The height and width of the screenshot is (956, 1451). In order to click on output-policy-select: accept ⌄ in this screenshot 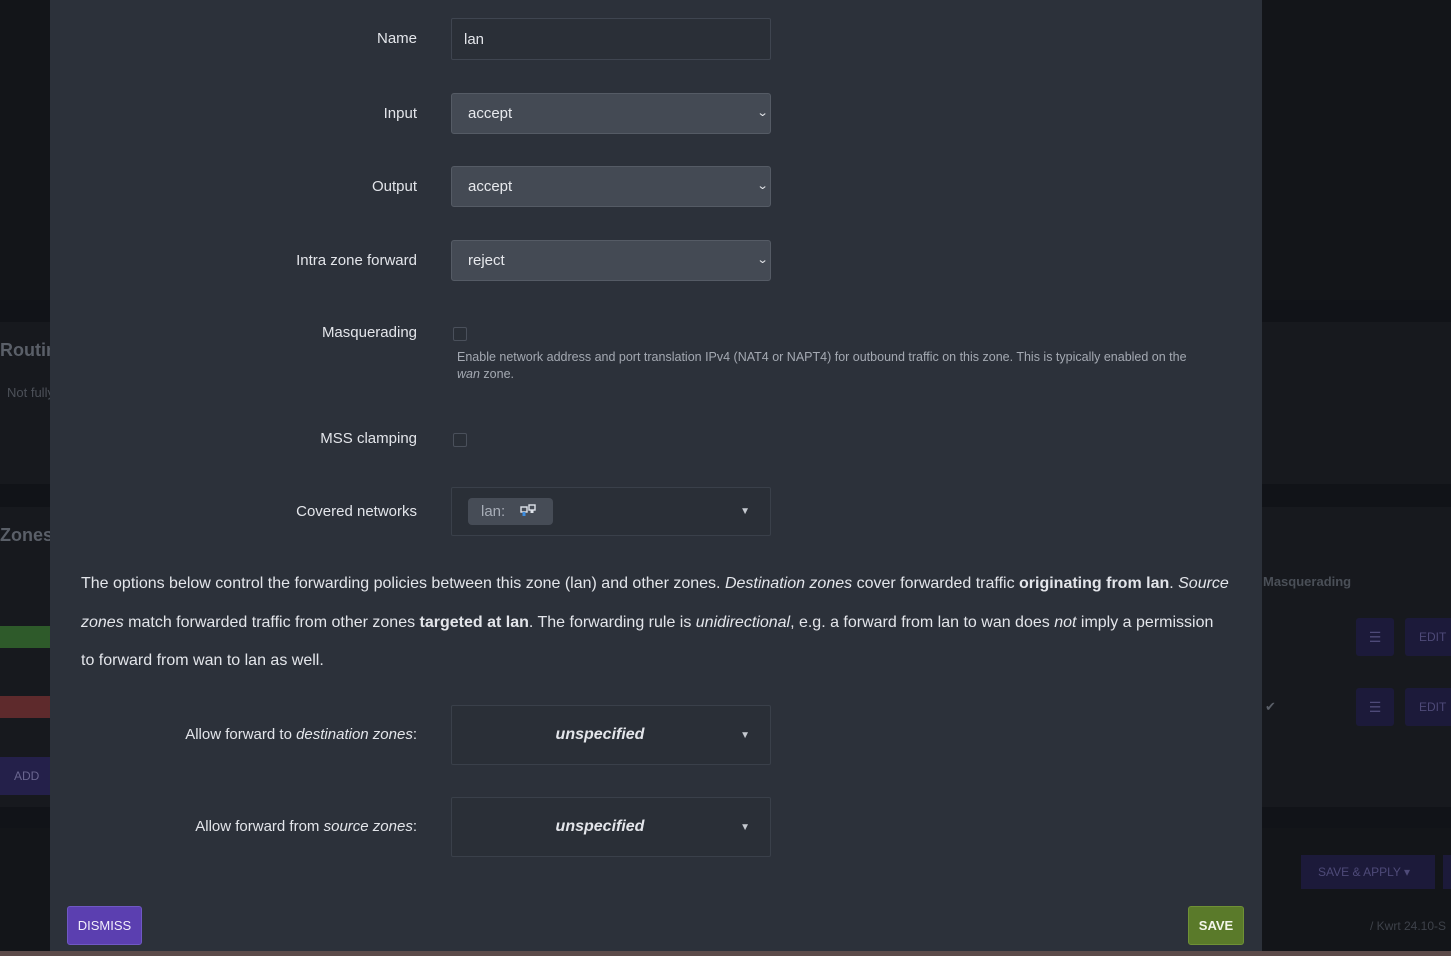, I will do `click(611, 186)`.